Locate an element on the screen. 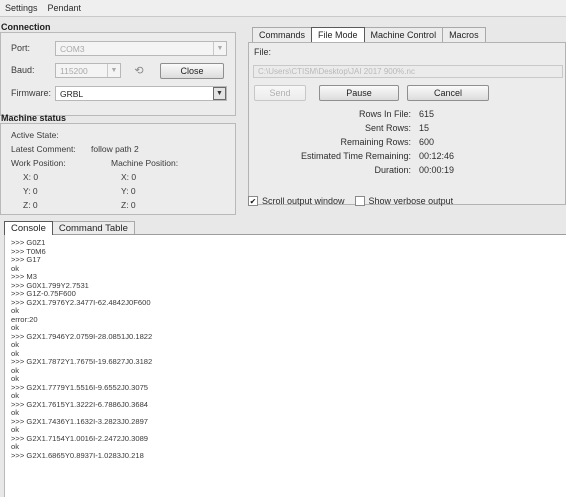 The height and width of the screenshot is (497, 566). file-label: File: is located at coordinates (263, 52).